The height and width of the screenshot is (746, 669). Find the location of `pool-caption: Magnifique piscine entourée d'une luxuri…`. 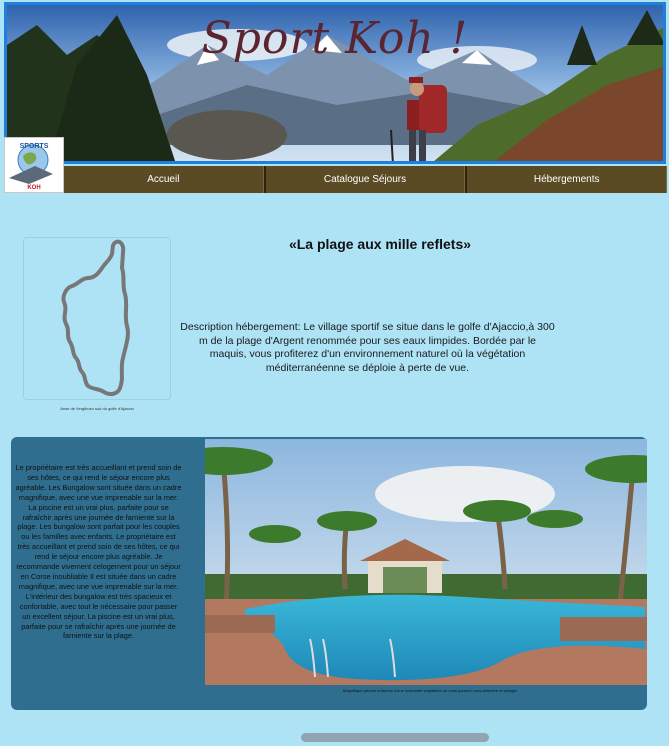

pool-caption: Magnifique piscine entourée d'une luxuri… is located at coordinates (430, 690).